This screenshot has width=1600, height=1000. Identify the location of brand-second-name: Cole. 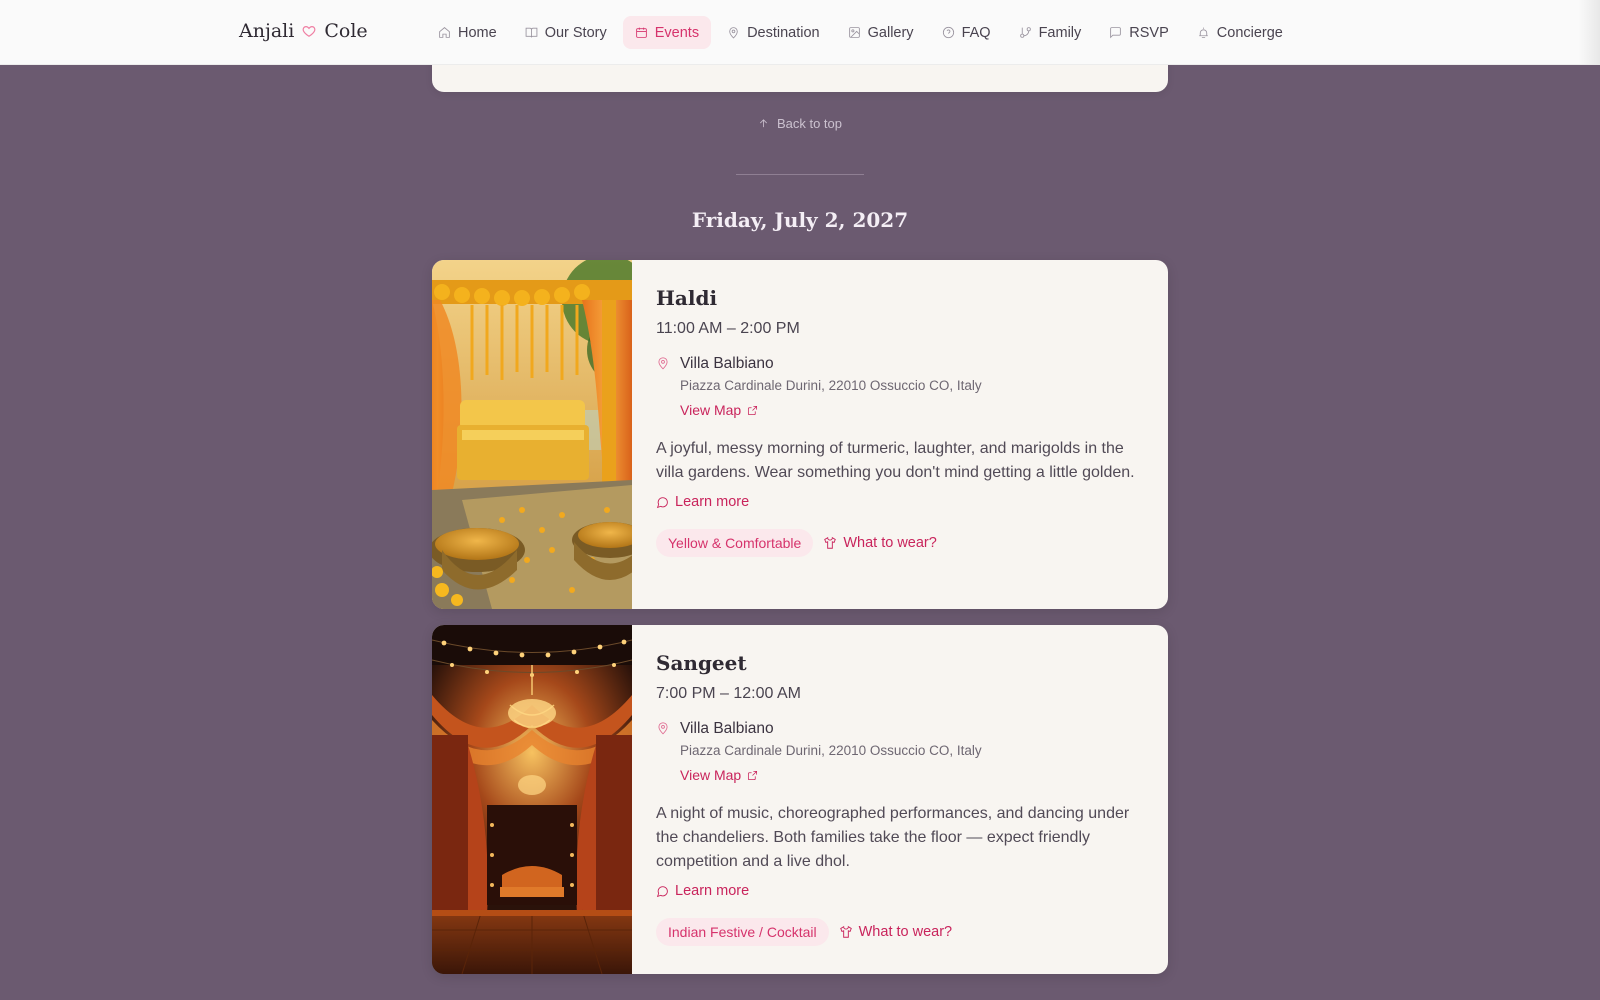
(346, 31).